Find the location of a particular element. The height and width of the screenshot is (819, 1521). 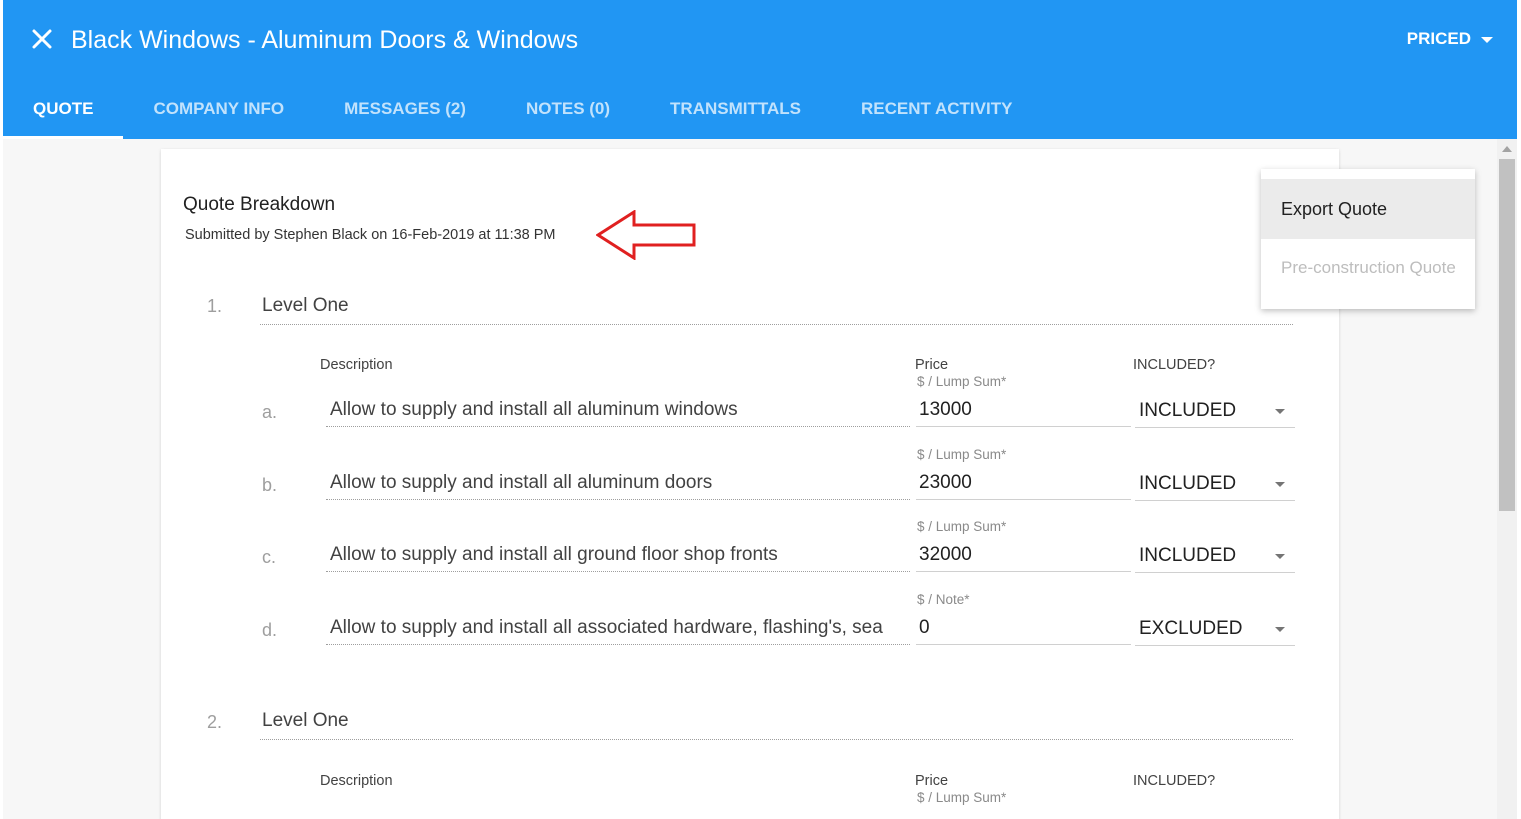

section-number: 1. is located at coordinates (215, 306).